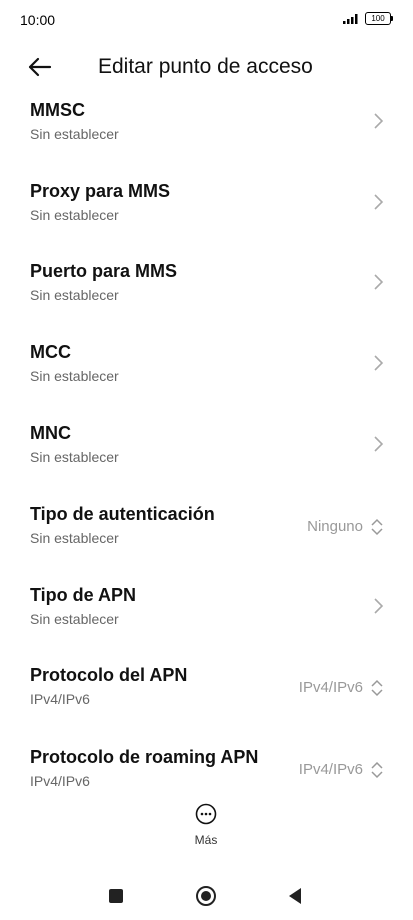 Image resolution: width=413 pixels, height=920 pixels. What do you see at coordinates (206, 366) in the screenshot?
I see `setting-mcc: MCC Sin establecer` at bounding box center [206, 366].